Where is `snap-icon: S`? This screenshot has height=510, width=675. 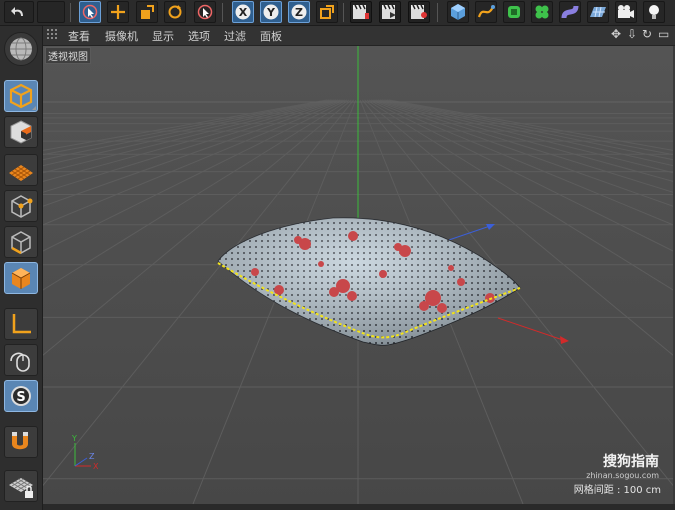
snap-icon: S is located at coordinates (21, 396).